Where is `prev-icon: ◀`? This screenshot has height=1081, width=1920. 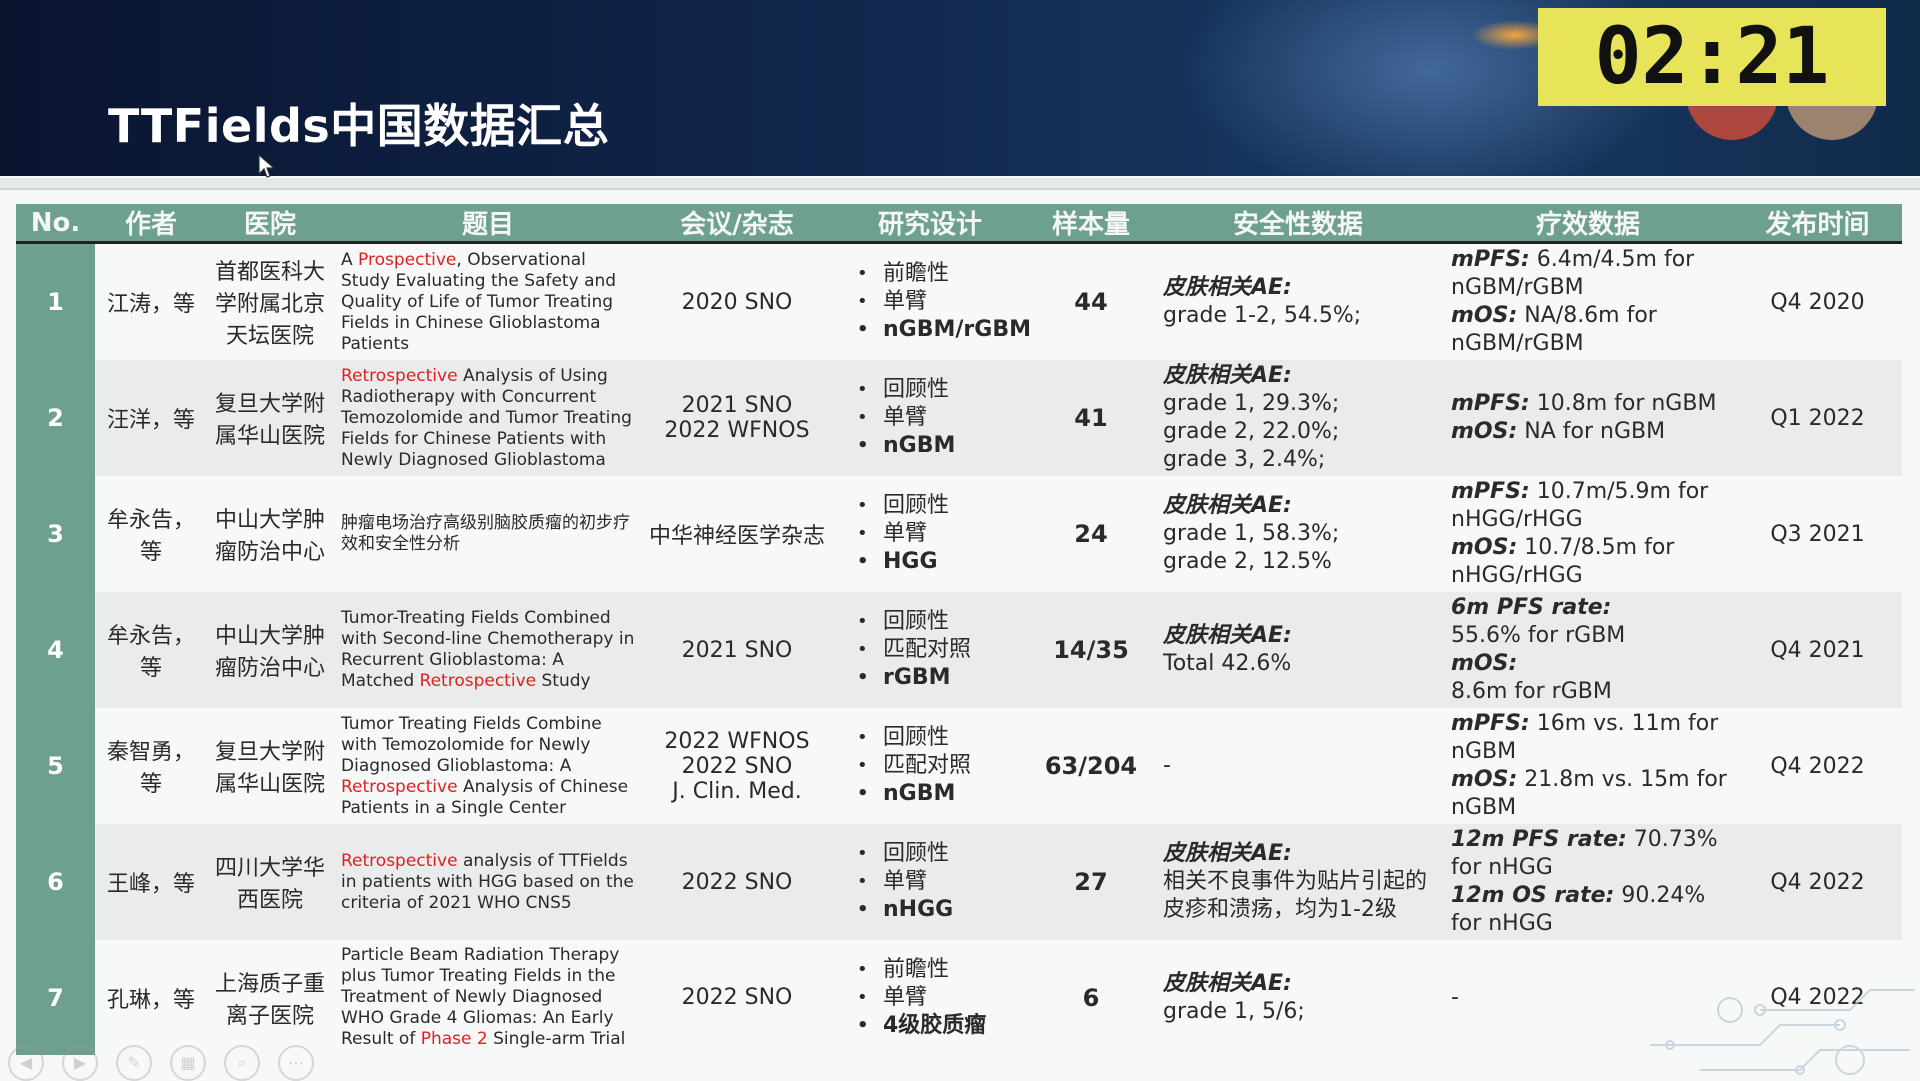
prev-icon: ◀ is located at coordinates (26, 1063).